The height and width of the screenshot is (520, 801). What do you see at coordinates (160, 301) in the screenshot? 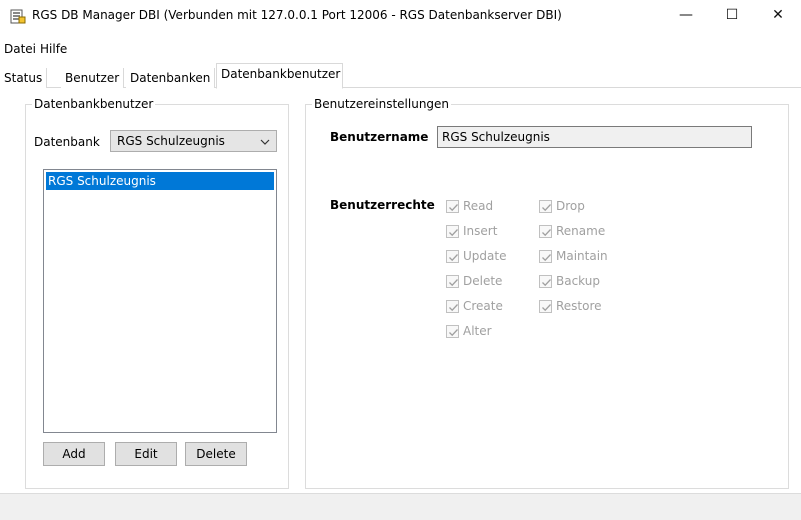
I see `user-list: RGS Schulzeugnis` at bounding box center [160, 301].